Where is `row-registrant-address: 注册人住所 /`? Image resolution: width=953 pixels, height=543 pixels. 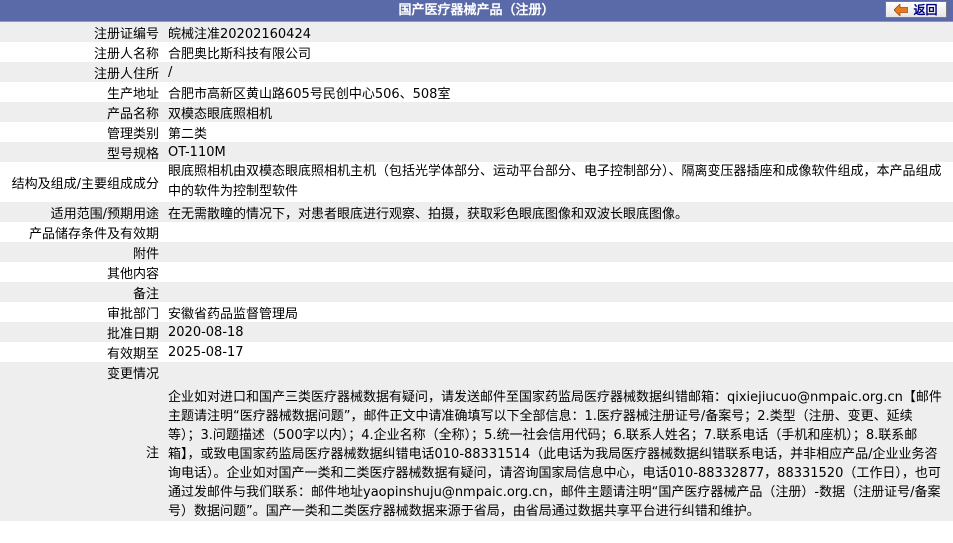 row-registrant-address: 注册人住所 / is located at coordinates (476, 72).